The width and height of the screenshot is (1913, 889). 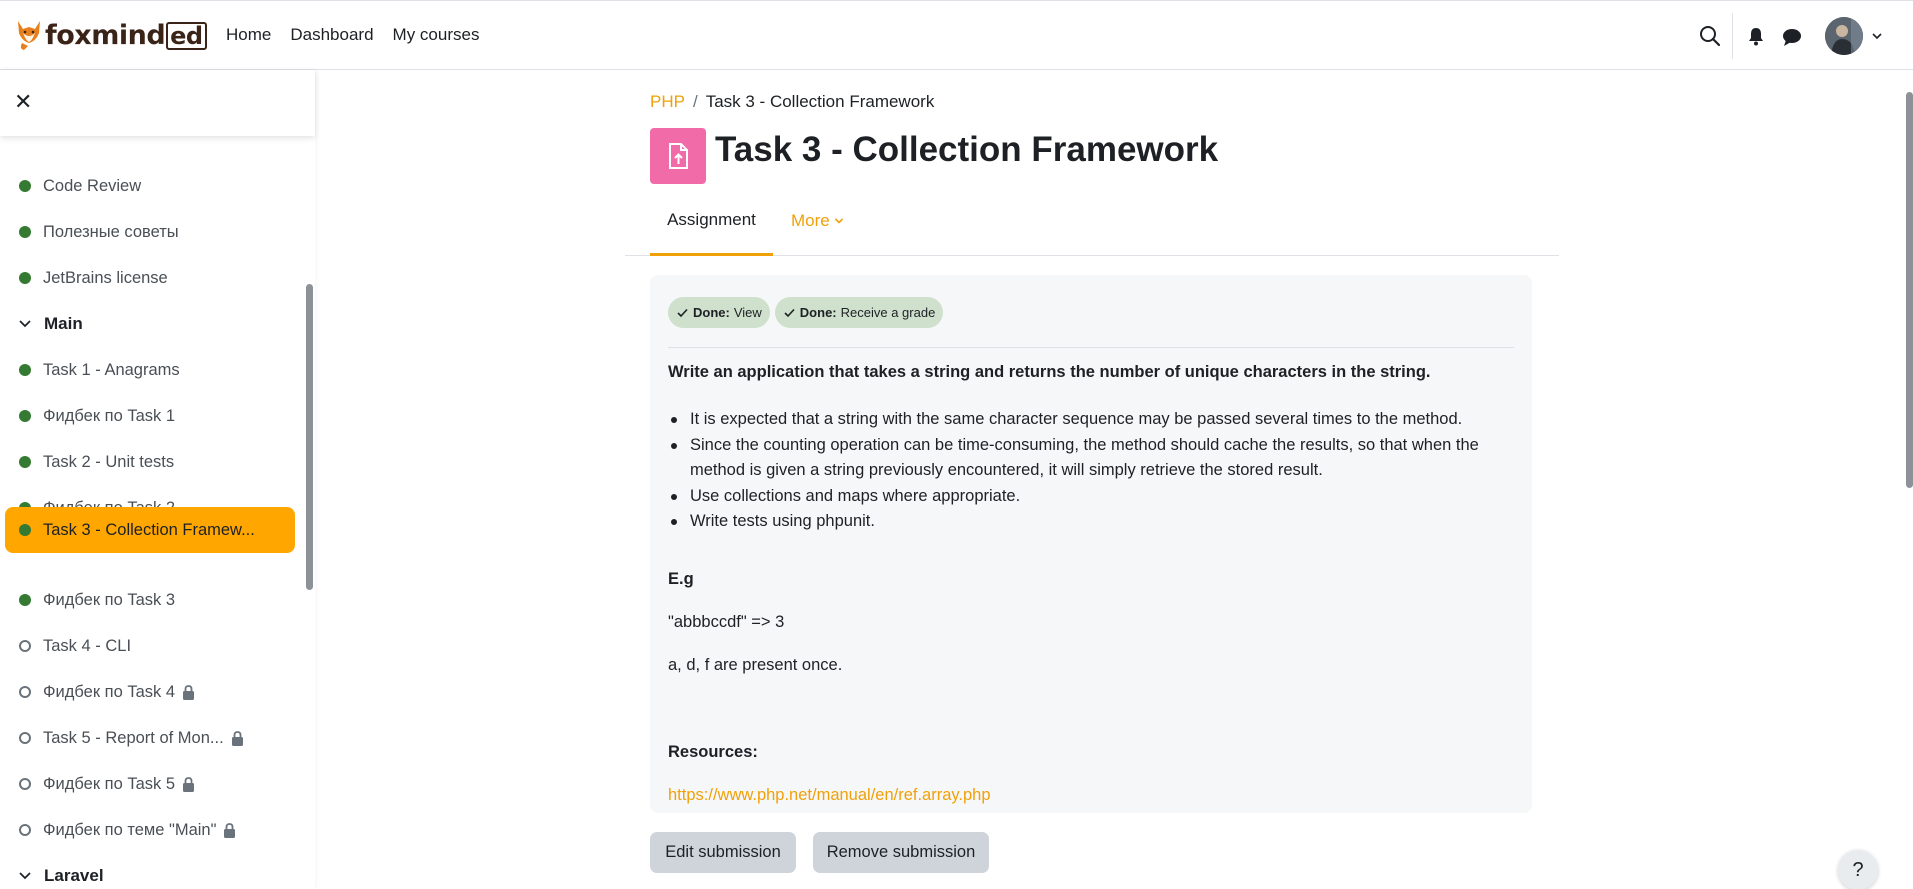 I want to click on user-menu-chevron-down-icon, so click(x=1877, y=36).